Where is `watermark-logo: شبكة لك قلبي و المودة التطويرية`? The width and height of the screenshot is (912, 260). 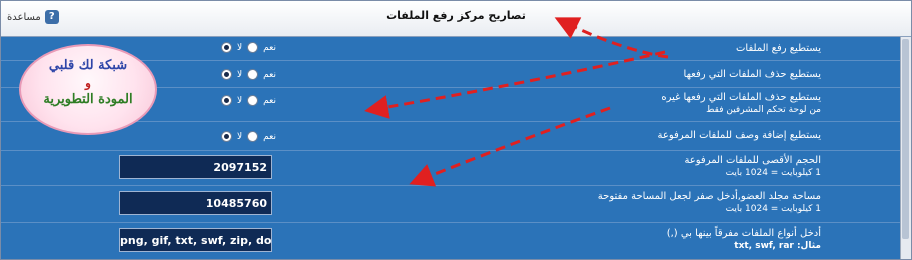 watermark-logo: شبكة لك قلبي و المودة التطويرية is located at coordinates (88, 89).